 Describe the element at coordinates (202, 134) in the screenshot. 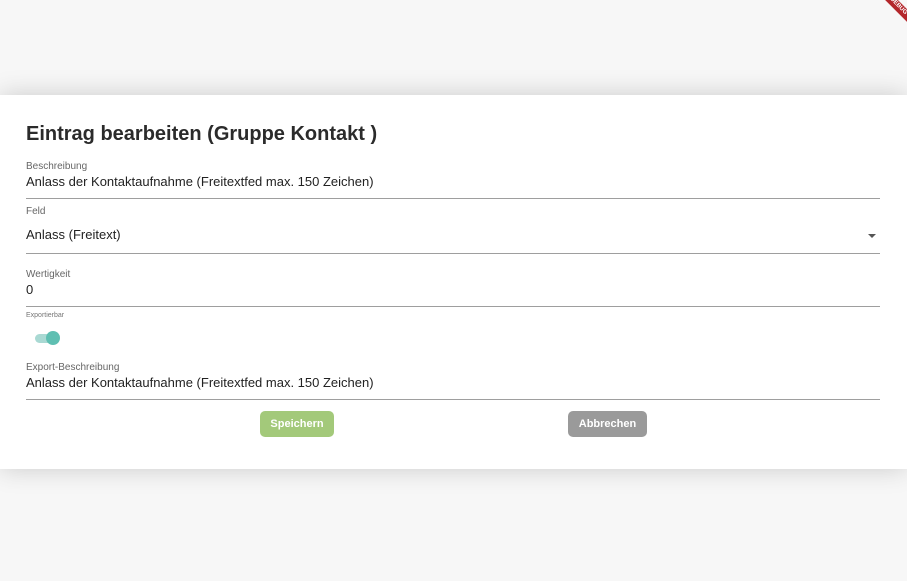

I see `dialog-title: Eintrag bearbeiten (Gruppe Kontakt )` at that location.